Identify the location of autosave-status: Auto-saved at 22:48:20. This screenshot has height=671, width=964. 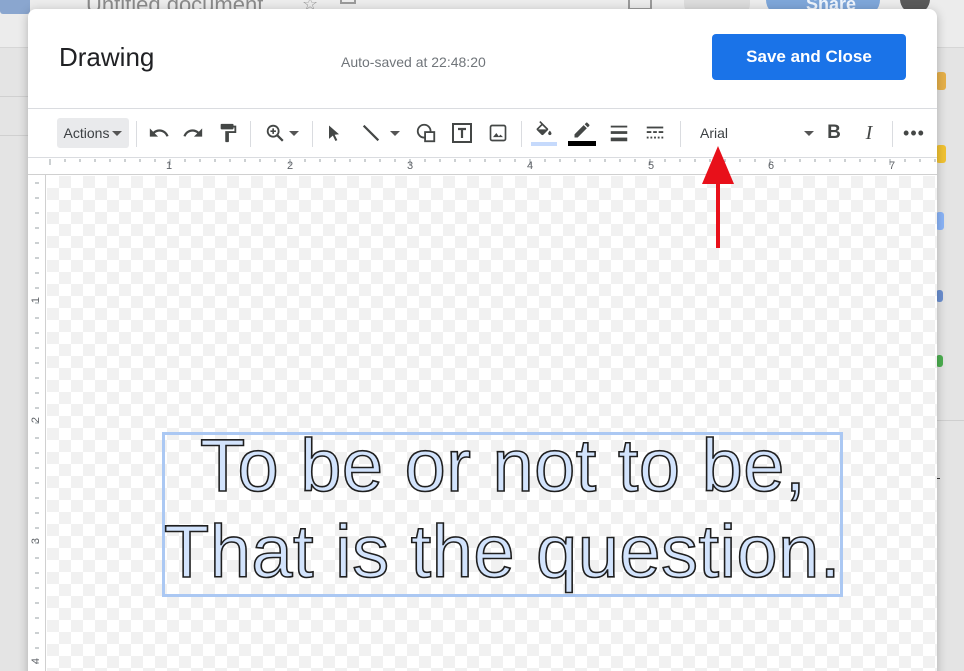
(413, 62).